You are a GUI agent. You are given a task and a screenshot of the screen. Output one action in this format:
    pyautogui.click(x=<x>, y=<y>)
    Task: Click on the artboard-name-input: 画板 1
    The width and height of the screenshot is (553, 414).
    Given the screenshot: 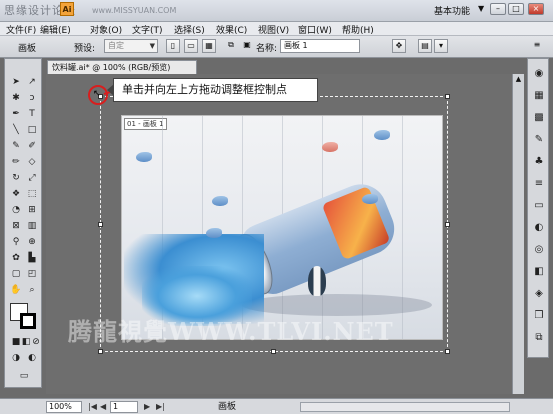 What is the action you would take?
    pyautogui.click(x=320, y=46)
    